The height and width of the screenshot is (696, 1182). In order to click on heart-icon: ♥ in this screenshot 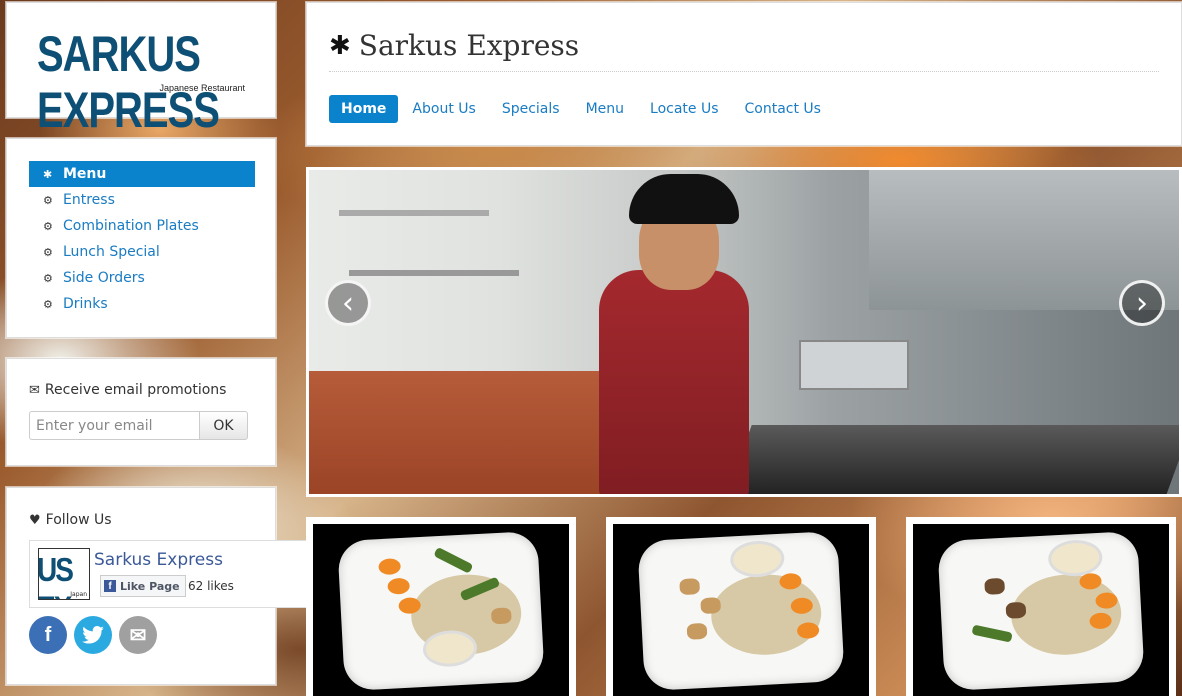, I will do `click(35, 520)`.